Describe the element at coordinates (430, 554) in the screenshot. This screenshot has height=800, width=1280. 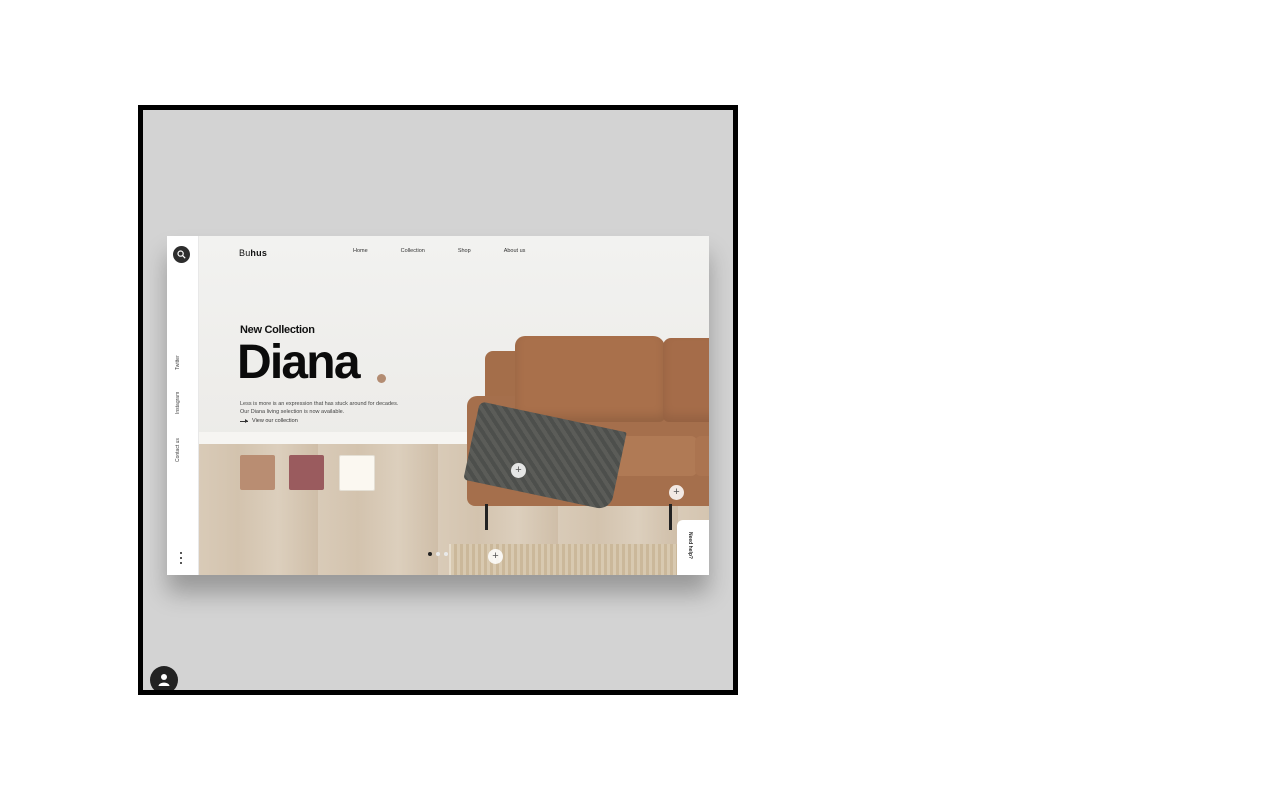
I see `slider-dot-active` at that location.